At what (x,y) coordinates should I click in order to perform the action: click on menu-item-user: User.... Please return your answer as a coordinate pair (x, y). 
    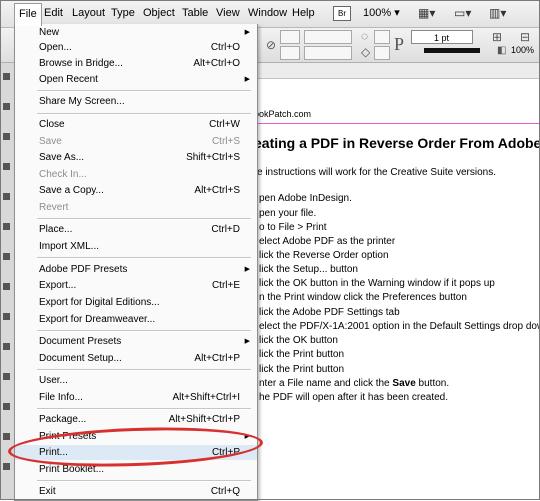
    Looking at the image, I should click on (136, 380).